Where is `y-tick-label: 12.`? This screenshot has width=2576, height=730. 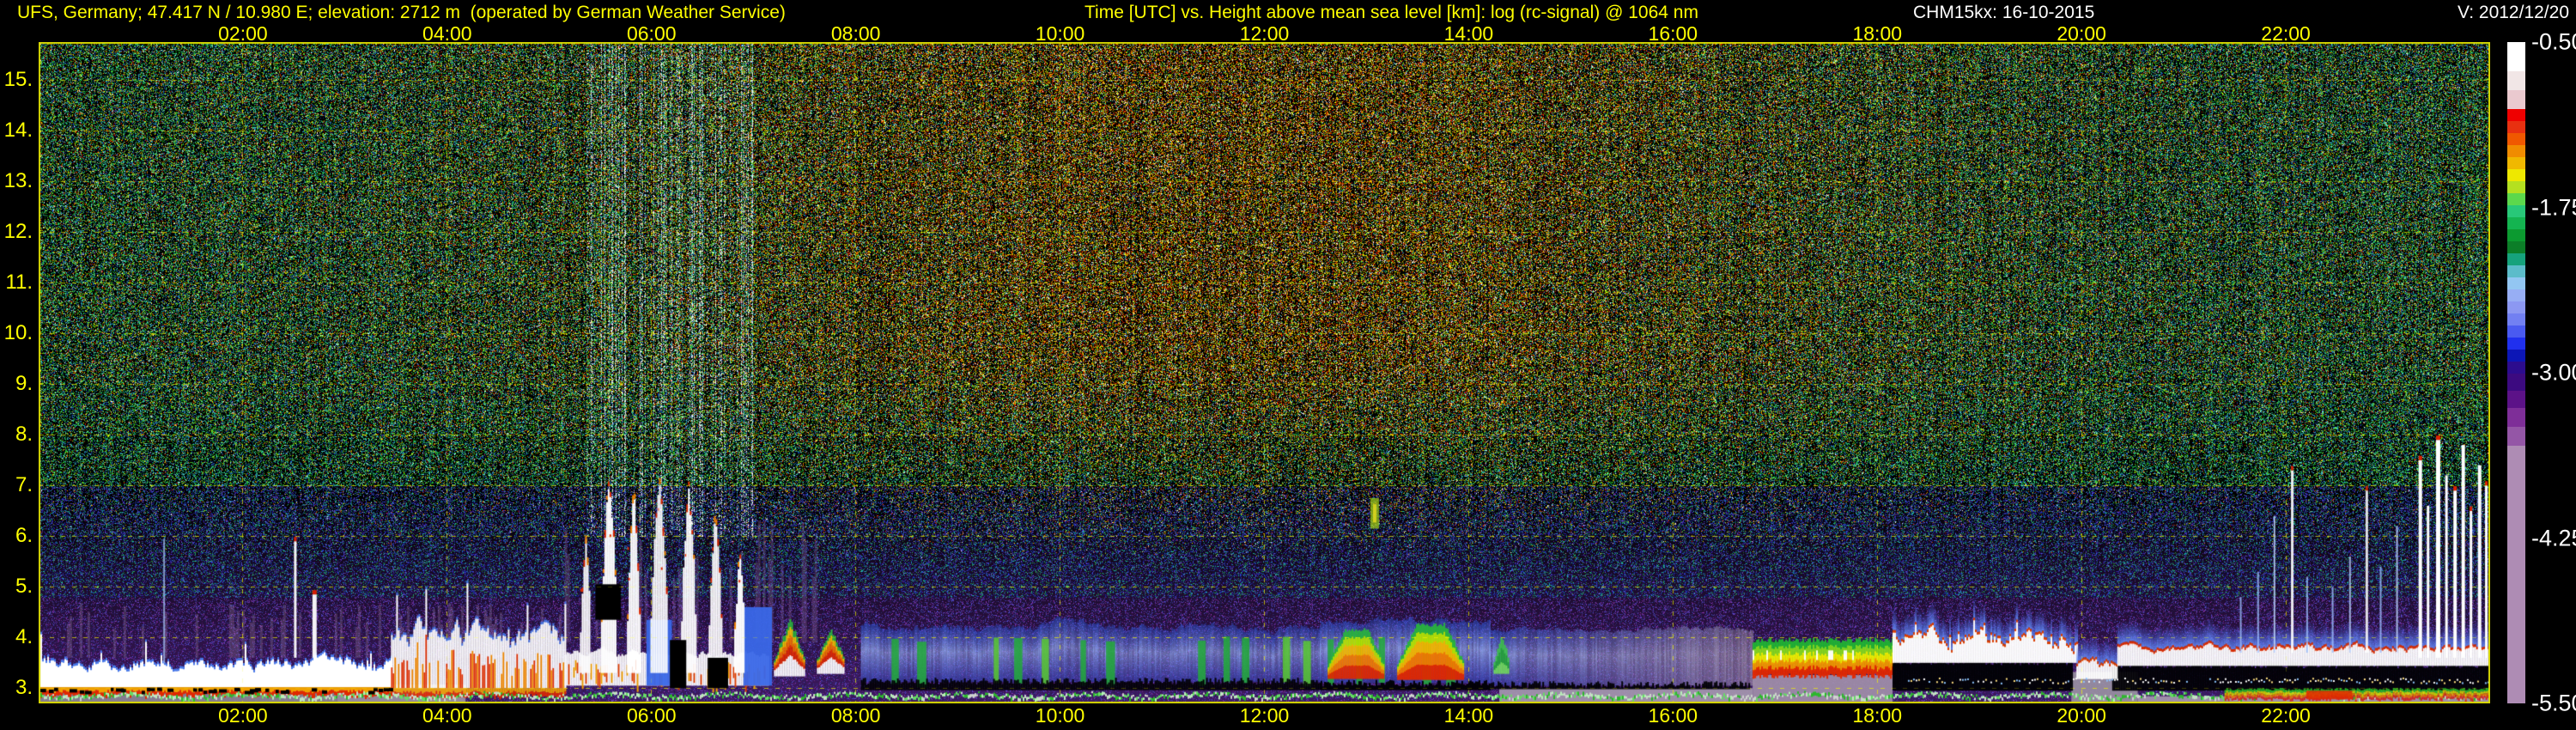 y-tick-label: 12. is located at coordinates (18, 232).